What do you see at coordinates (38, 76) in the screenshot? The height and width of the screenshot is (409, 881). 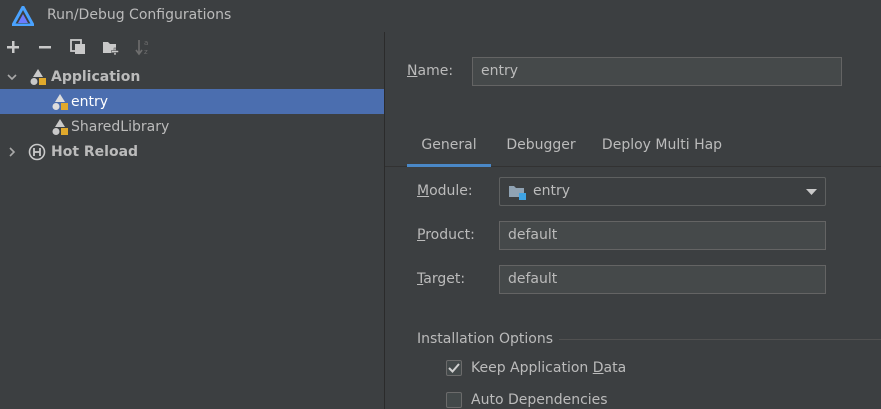 I see `application-icon` at bounding box center [38, 76].